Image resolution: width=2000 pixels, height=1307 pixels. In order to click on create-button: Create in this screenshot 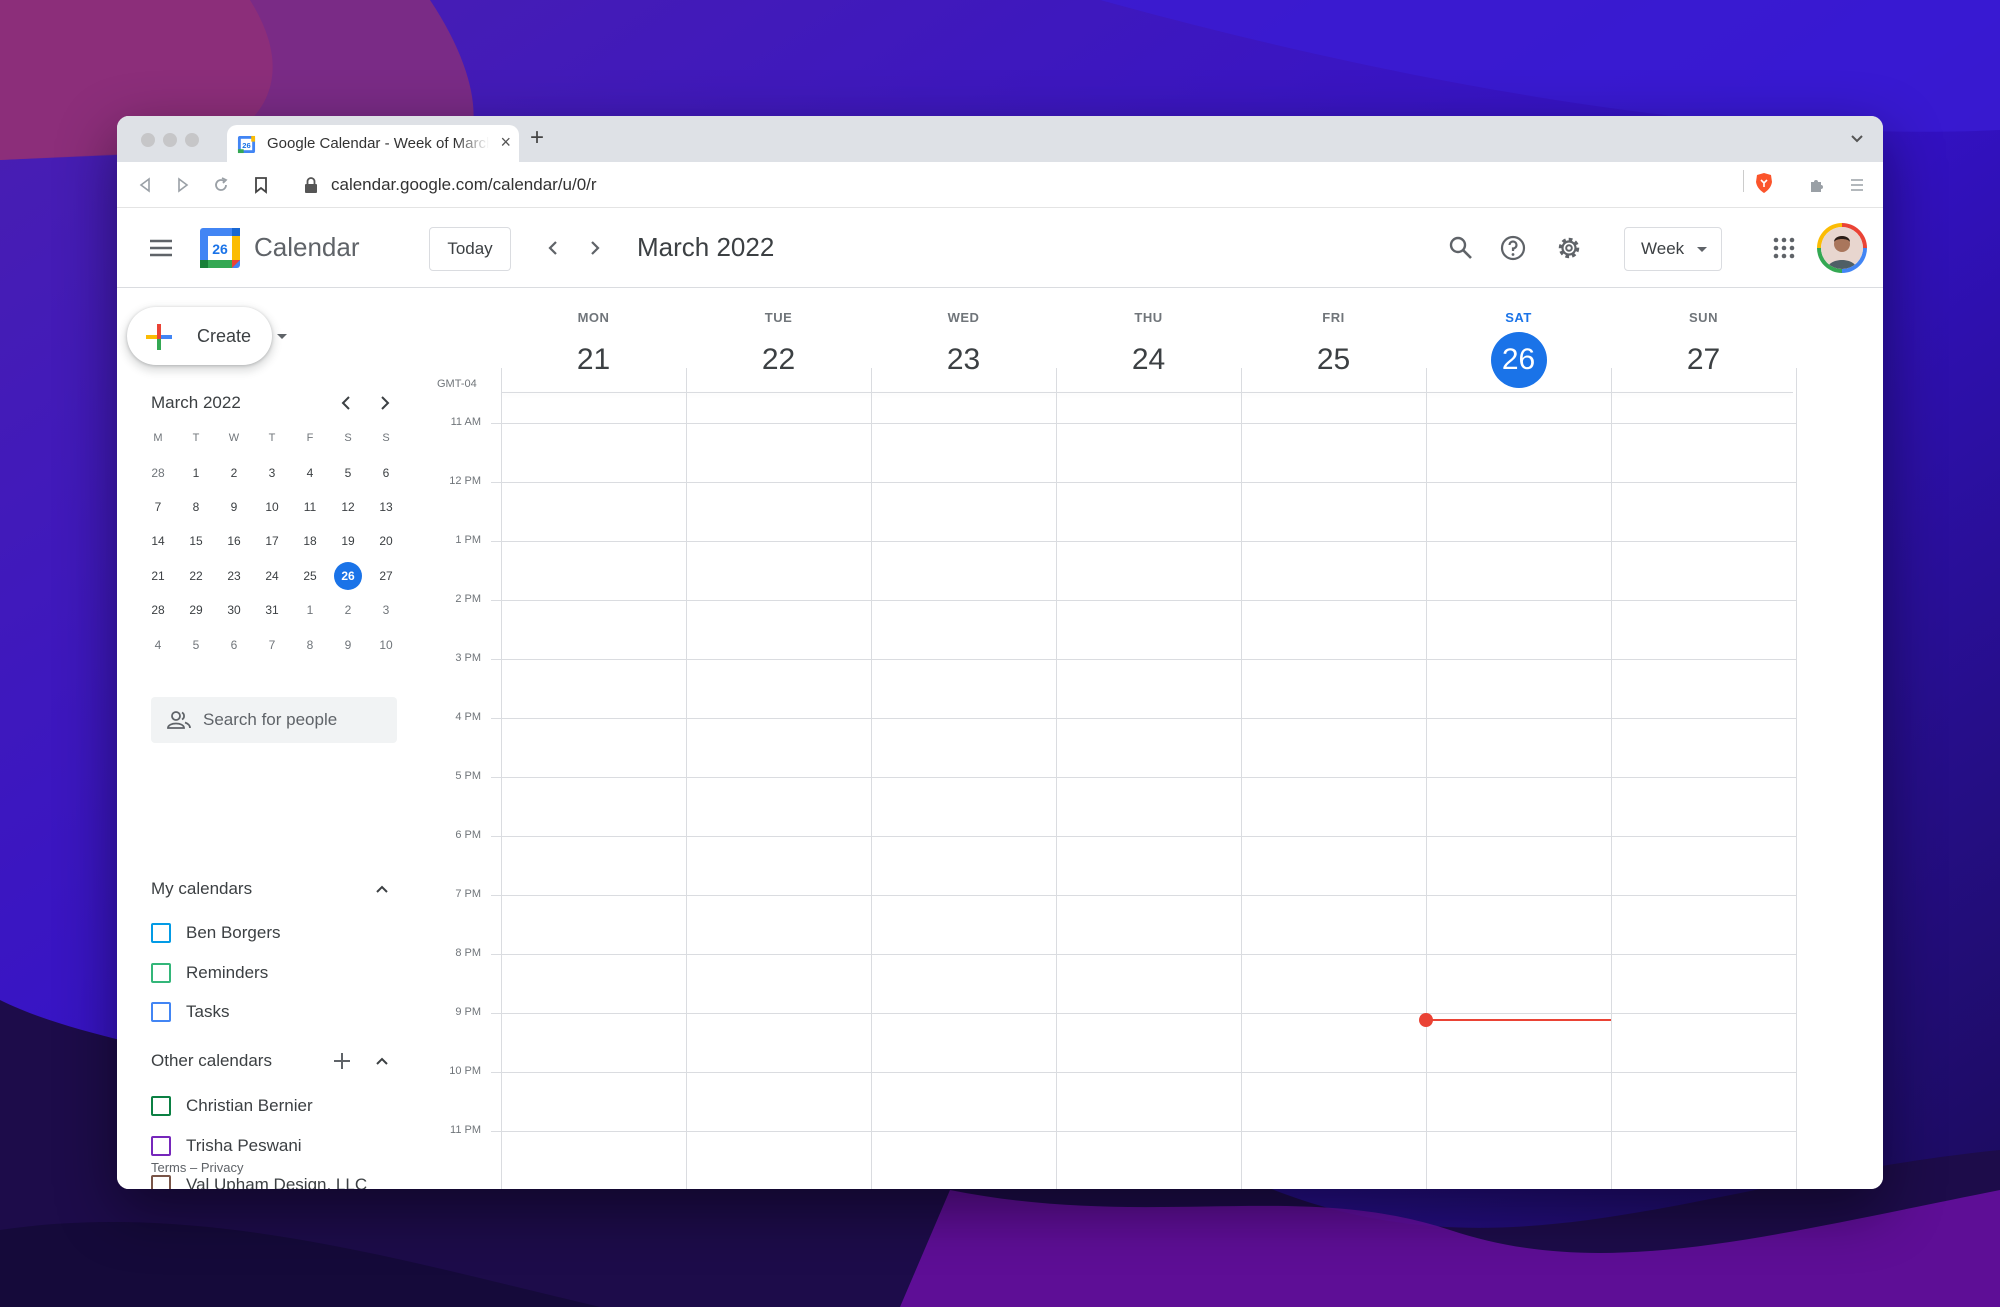, I will do `click(207, 336)`.